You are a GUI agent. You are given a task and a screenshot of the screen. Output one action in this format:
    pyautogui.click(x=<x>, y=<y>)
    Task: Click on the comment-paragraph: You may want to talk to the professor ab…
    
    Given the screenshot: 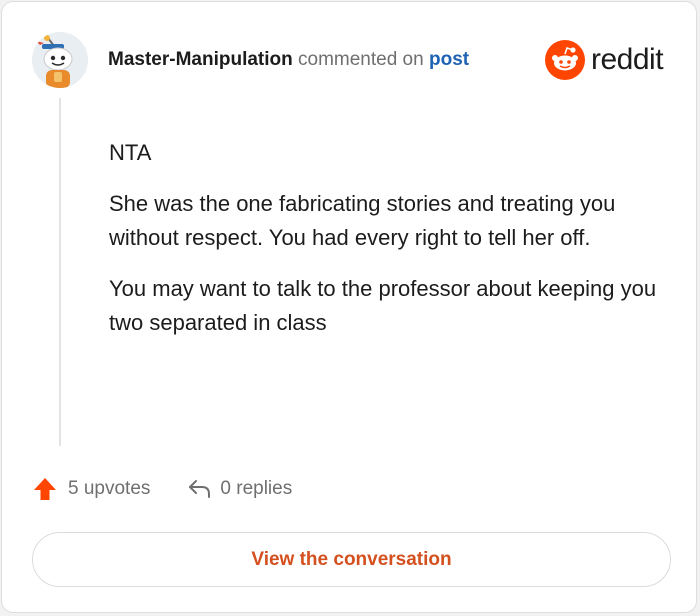 What is the action you would take?
    pyautogui.click(x=383, y=305)
    